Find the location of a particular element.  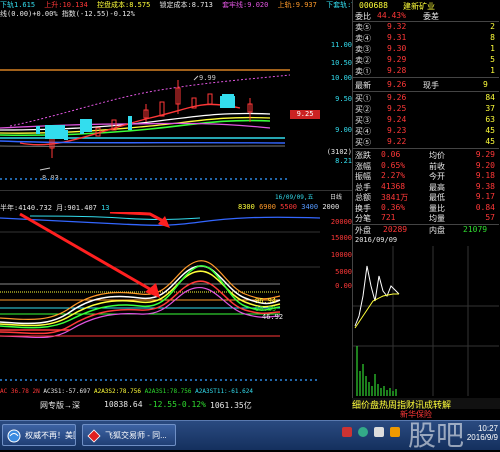

last-row: 最新 9.26 现手 9 is located at coordinates (426, 85).